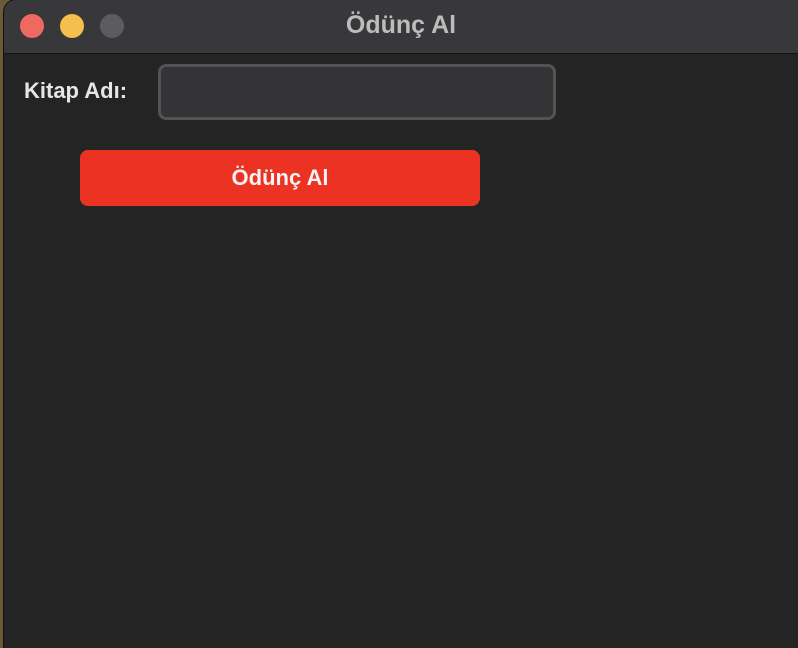 Image resolution: width=798 pixels, height=648 pixels. I want to click on borrow-button: Ödünç Al, so click(280, 178).